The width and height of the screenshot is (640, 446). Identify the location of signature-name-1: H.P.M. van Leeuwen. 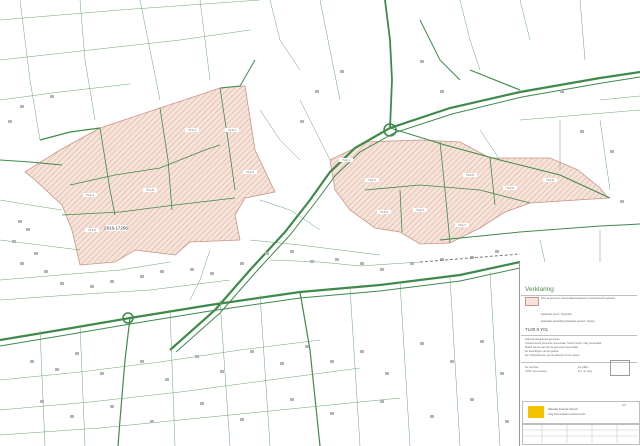
(536, 371).